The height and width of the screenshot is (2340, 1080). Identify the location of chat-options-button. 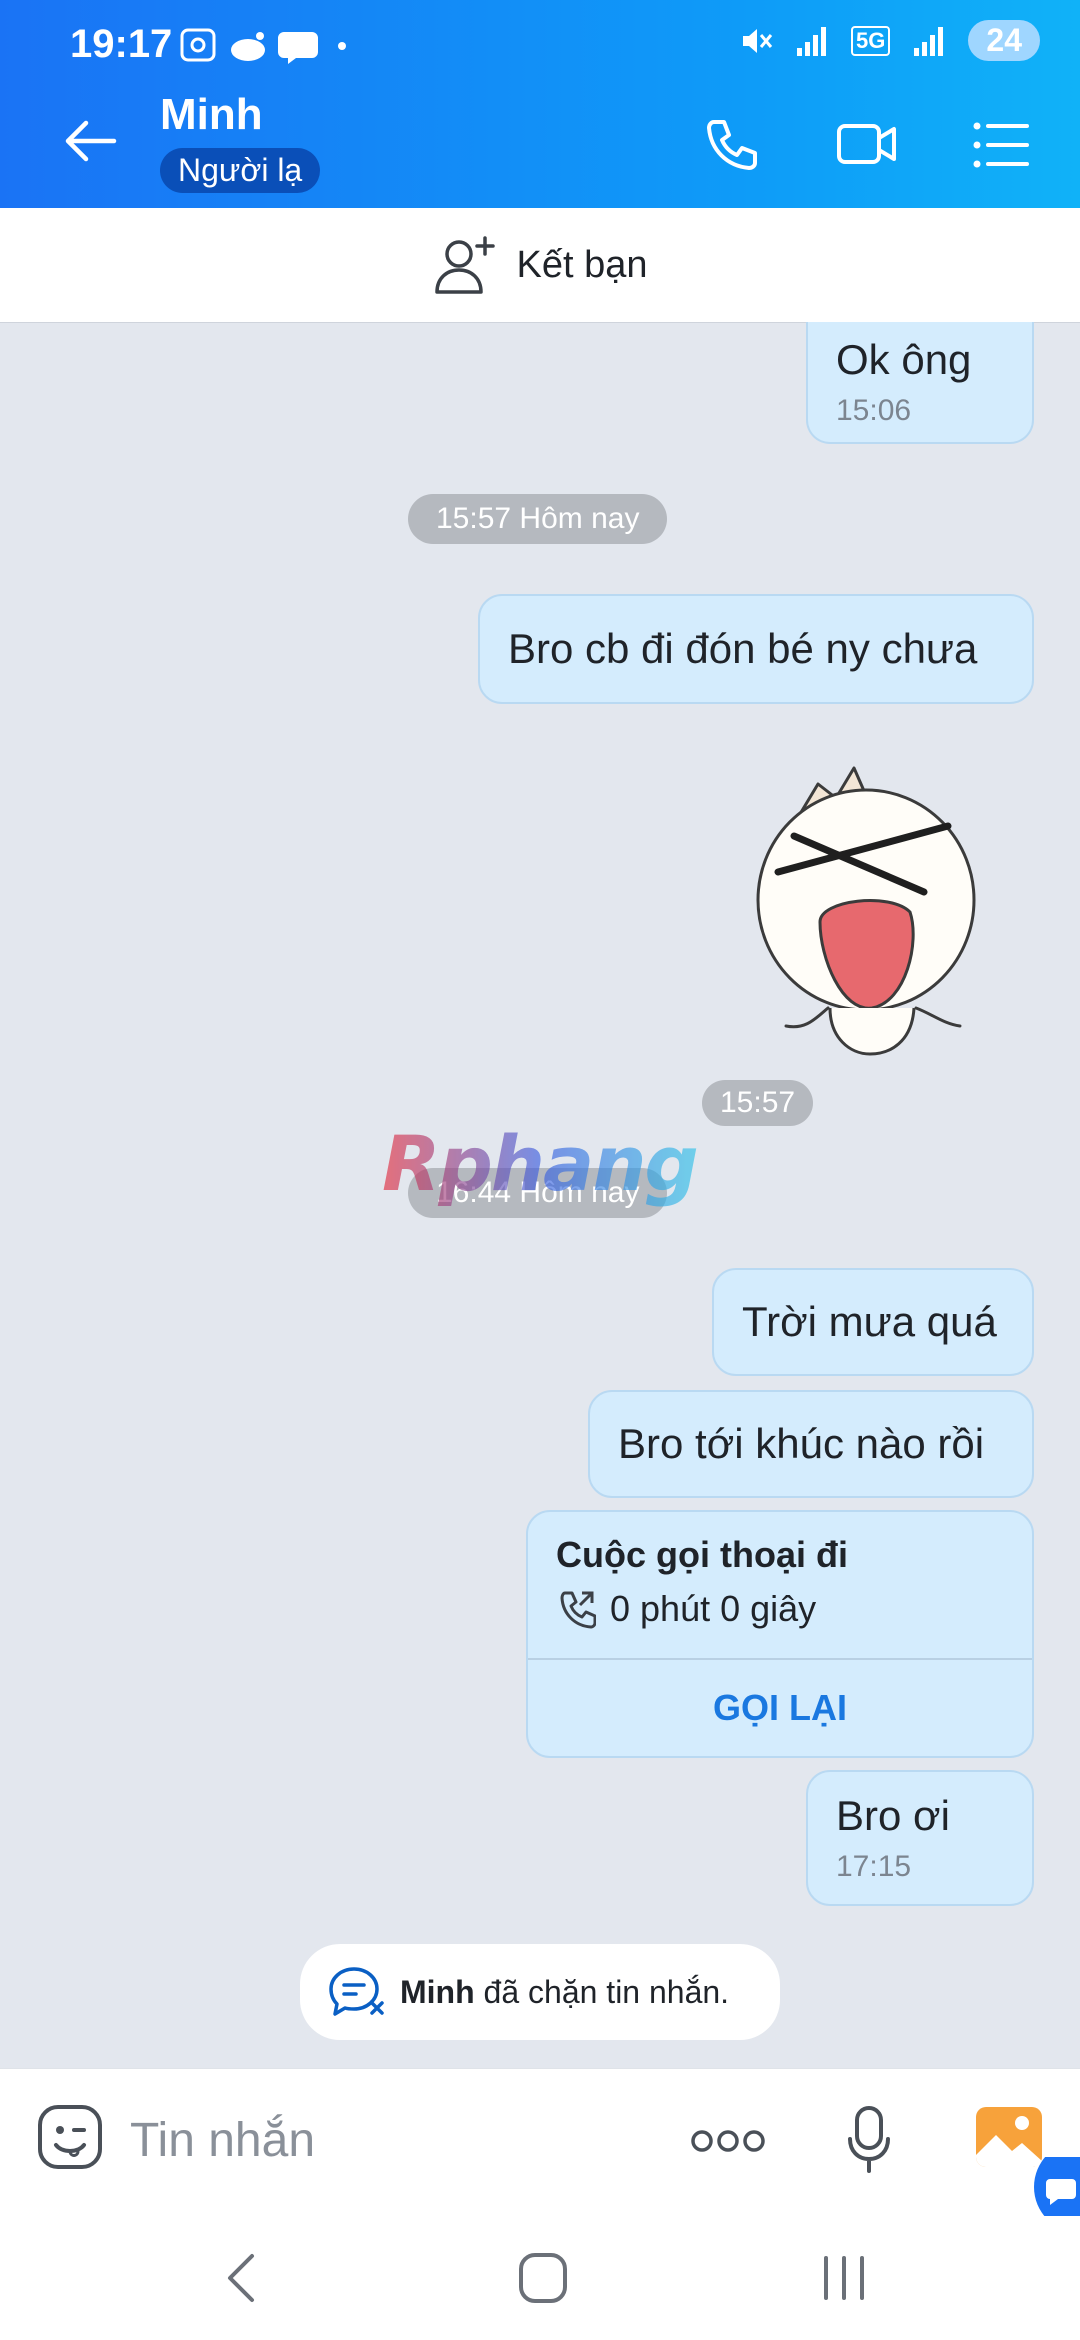
(1001, 147).